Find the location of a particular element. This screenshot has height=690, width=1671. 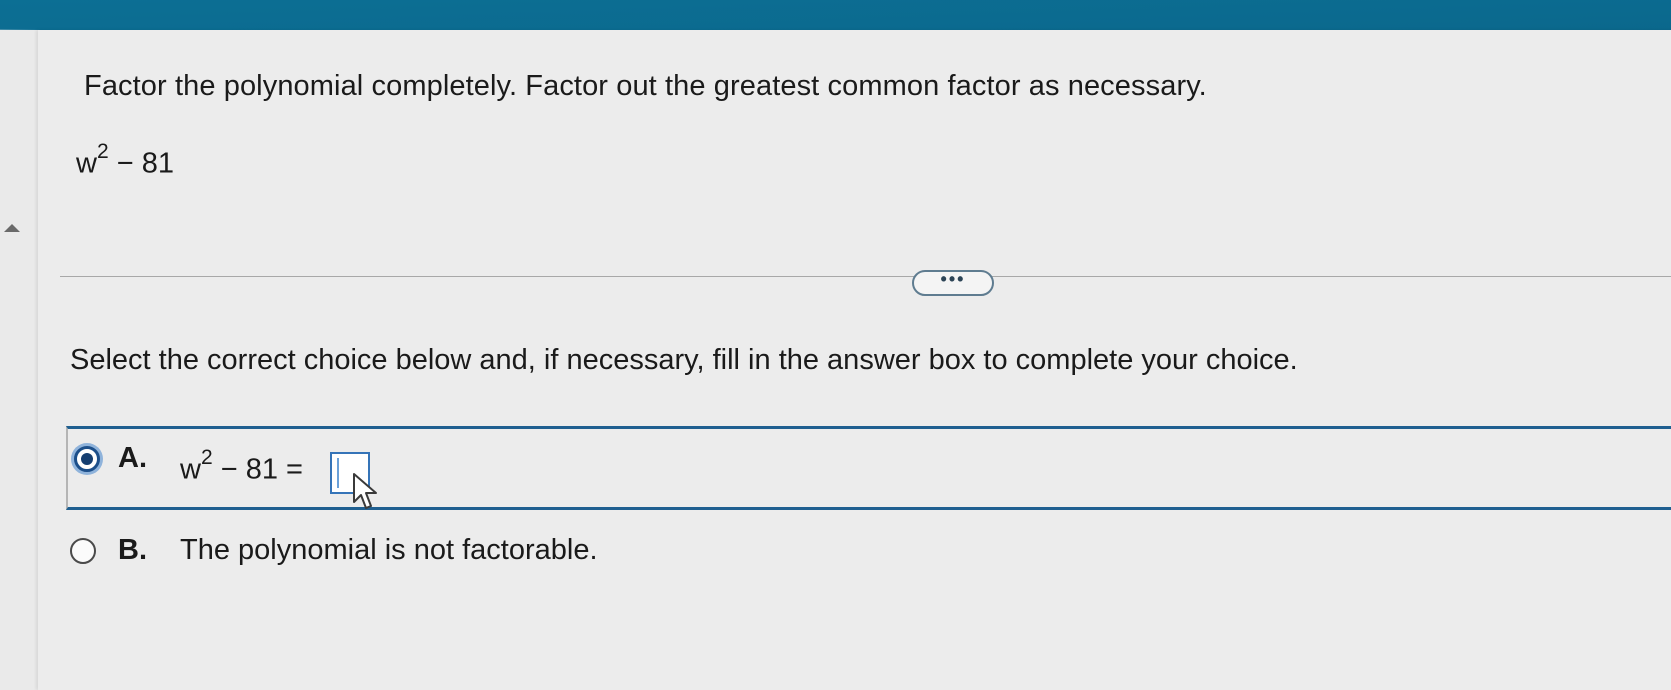

triangle-up-icon is located at coordinates (12, 228).